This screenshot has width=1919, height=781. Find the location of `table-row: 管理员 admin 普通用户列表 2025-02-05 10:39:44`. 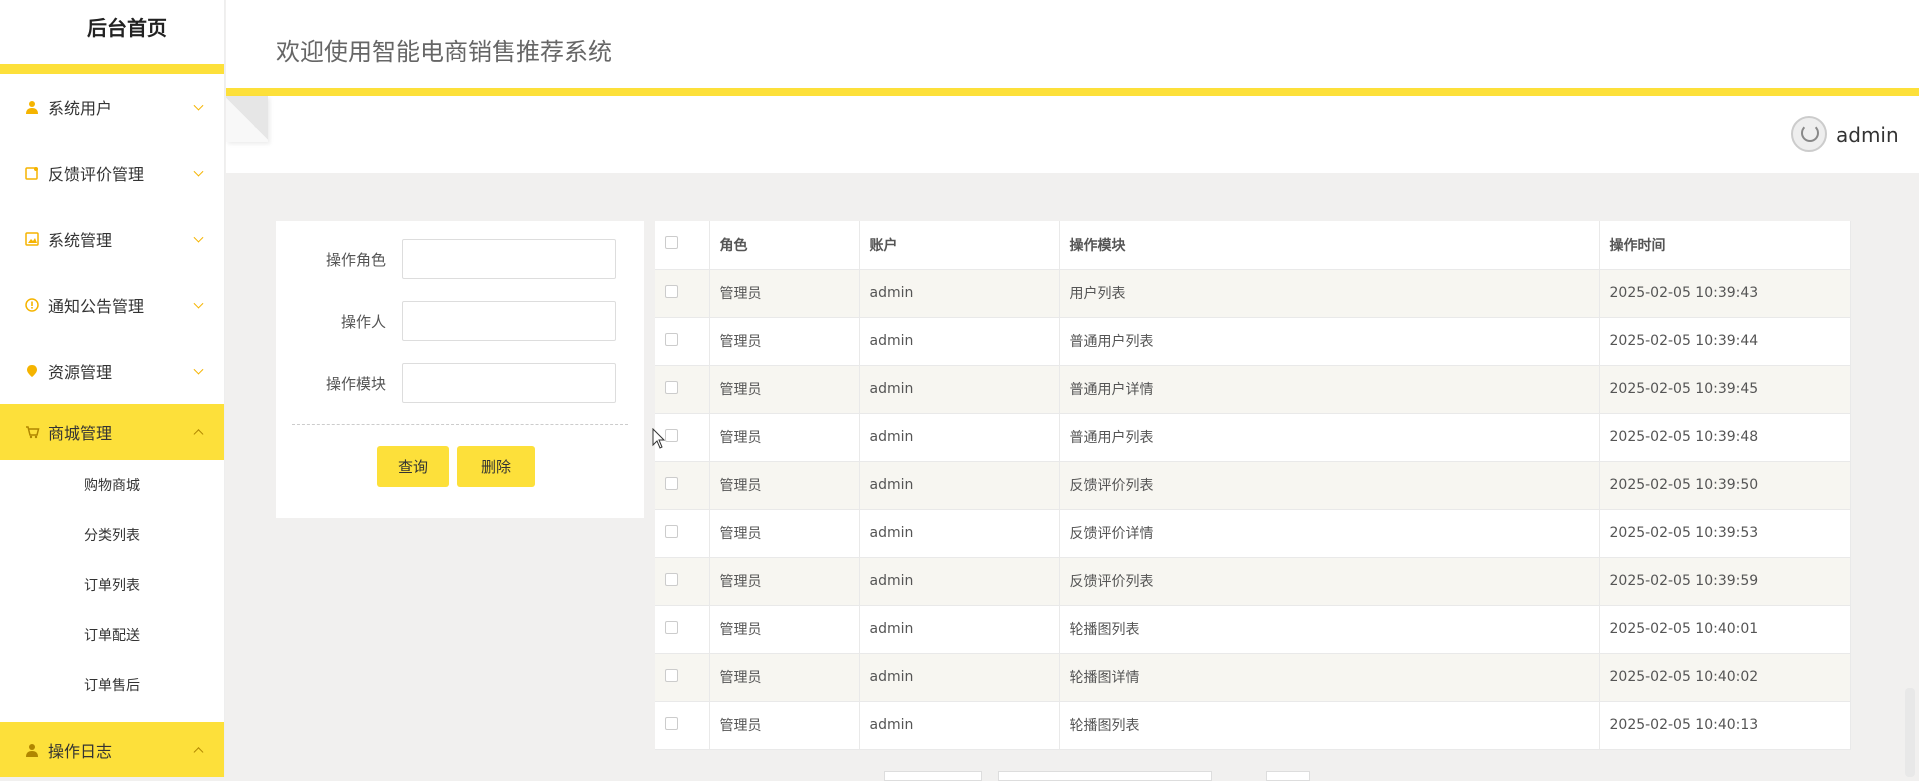

table-row: 管理员 admin 普通用户列表 2025-02-05 10:39:44 is located at coordinates (1253, 341).